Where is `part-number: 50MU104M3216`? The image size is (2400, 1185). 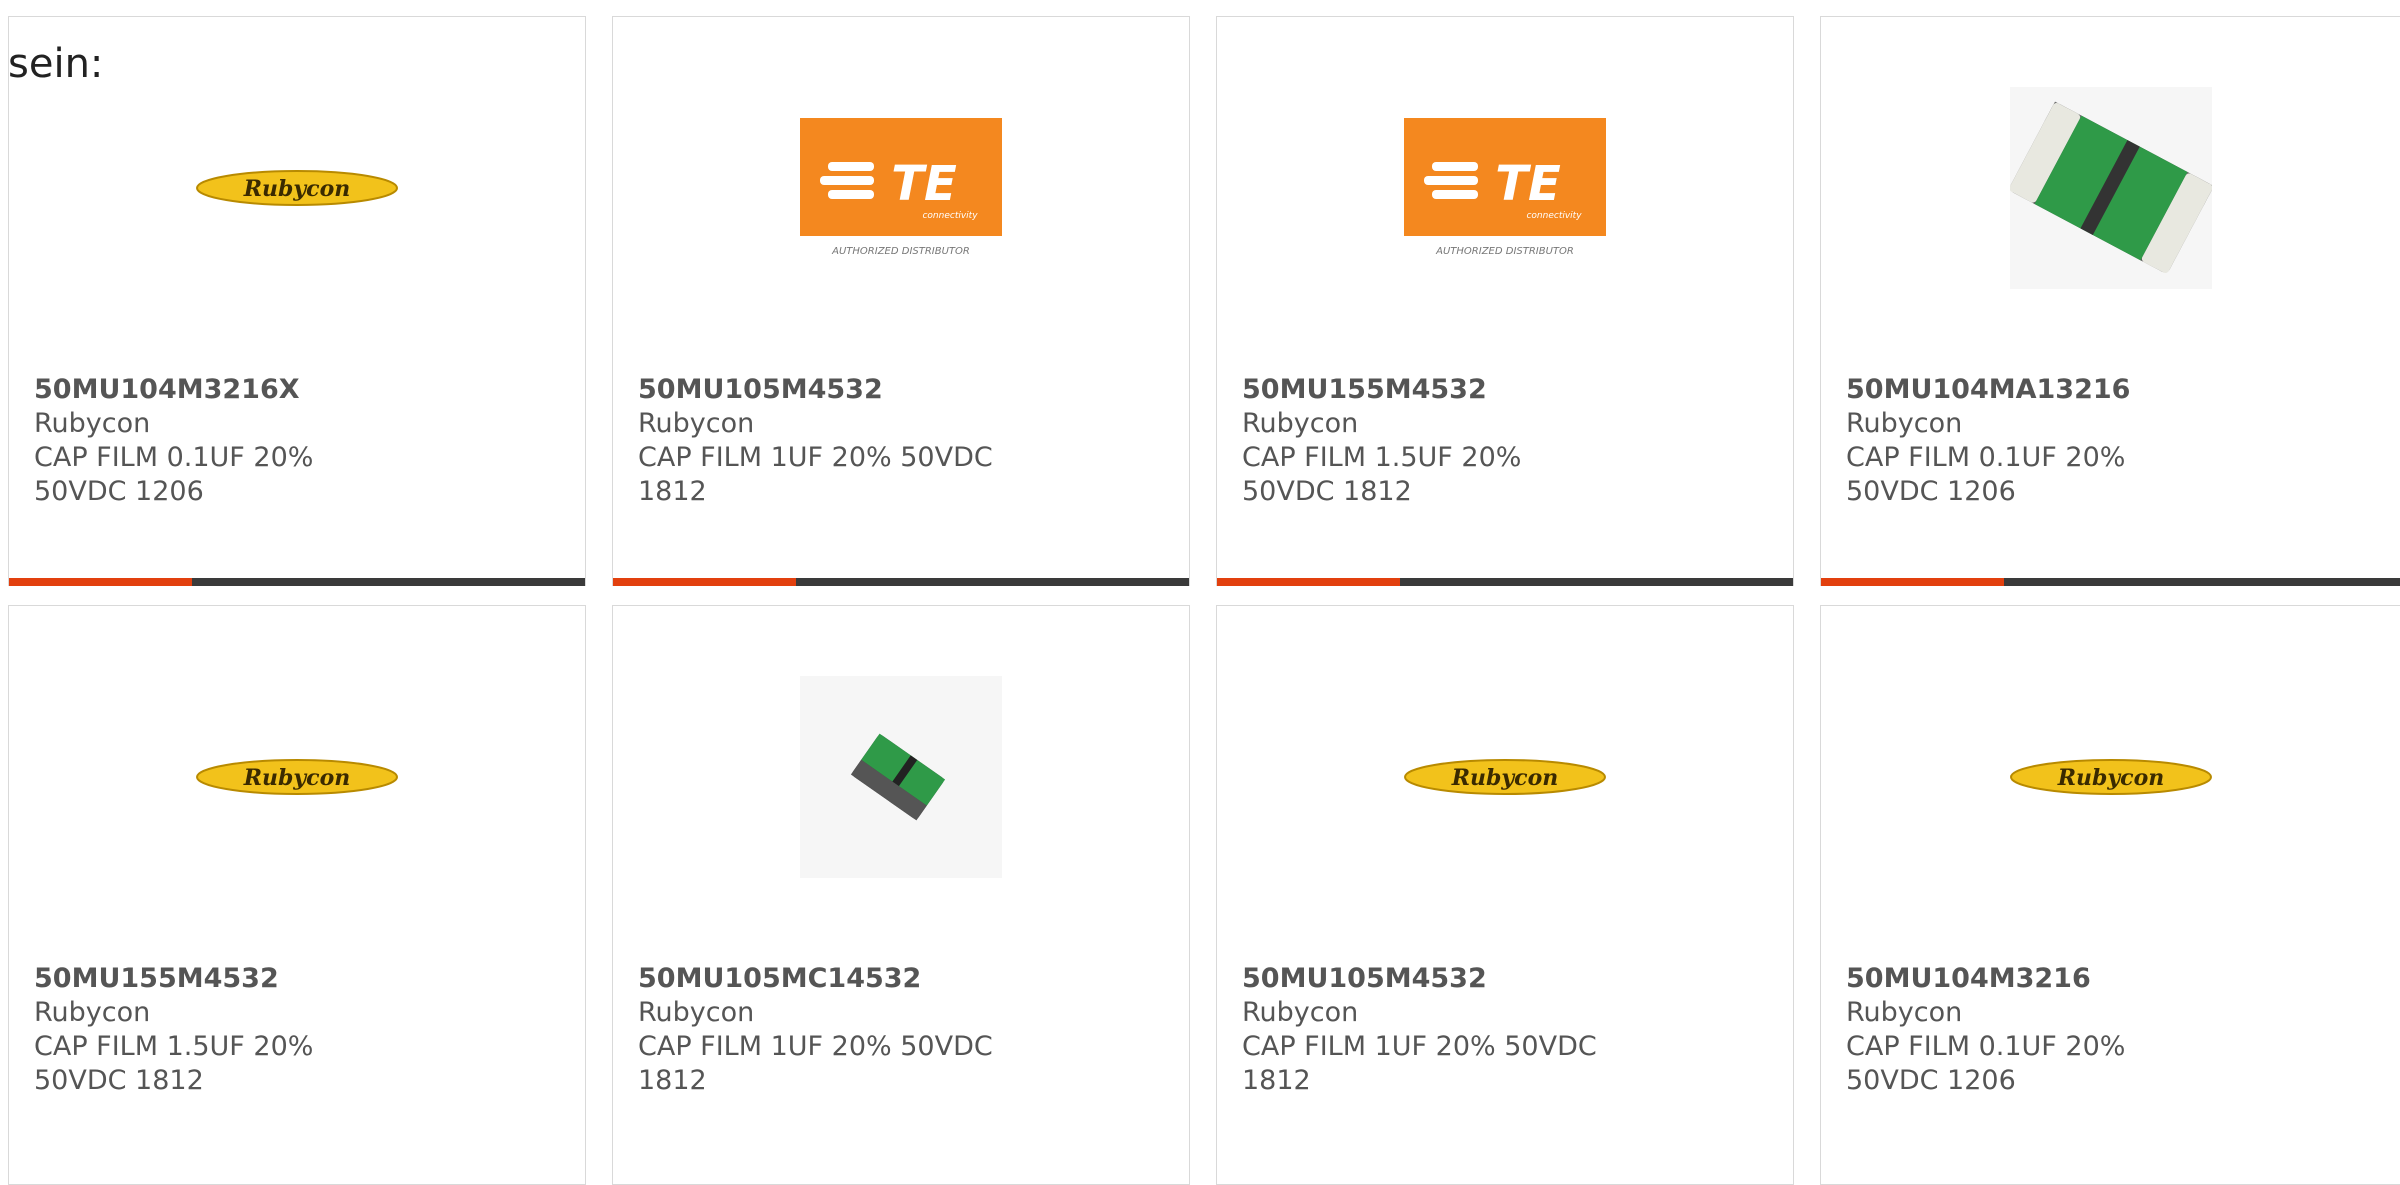
part-number: 50MU104M3216 is located at coordinates (2046, 979).